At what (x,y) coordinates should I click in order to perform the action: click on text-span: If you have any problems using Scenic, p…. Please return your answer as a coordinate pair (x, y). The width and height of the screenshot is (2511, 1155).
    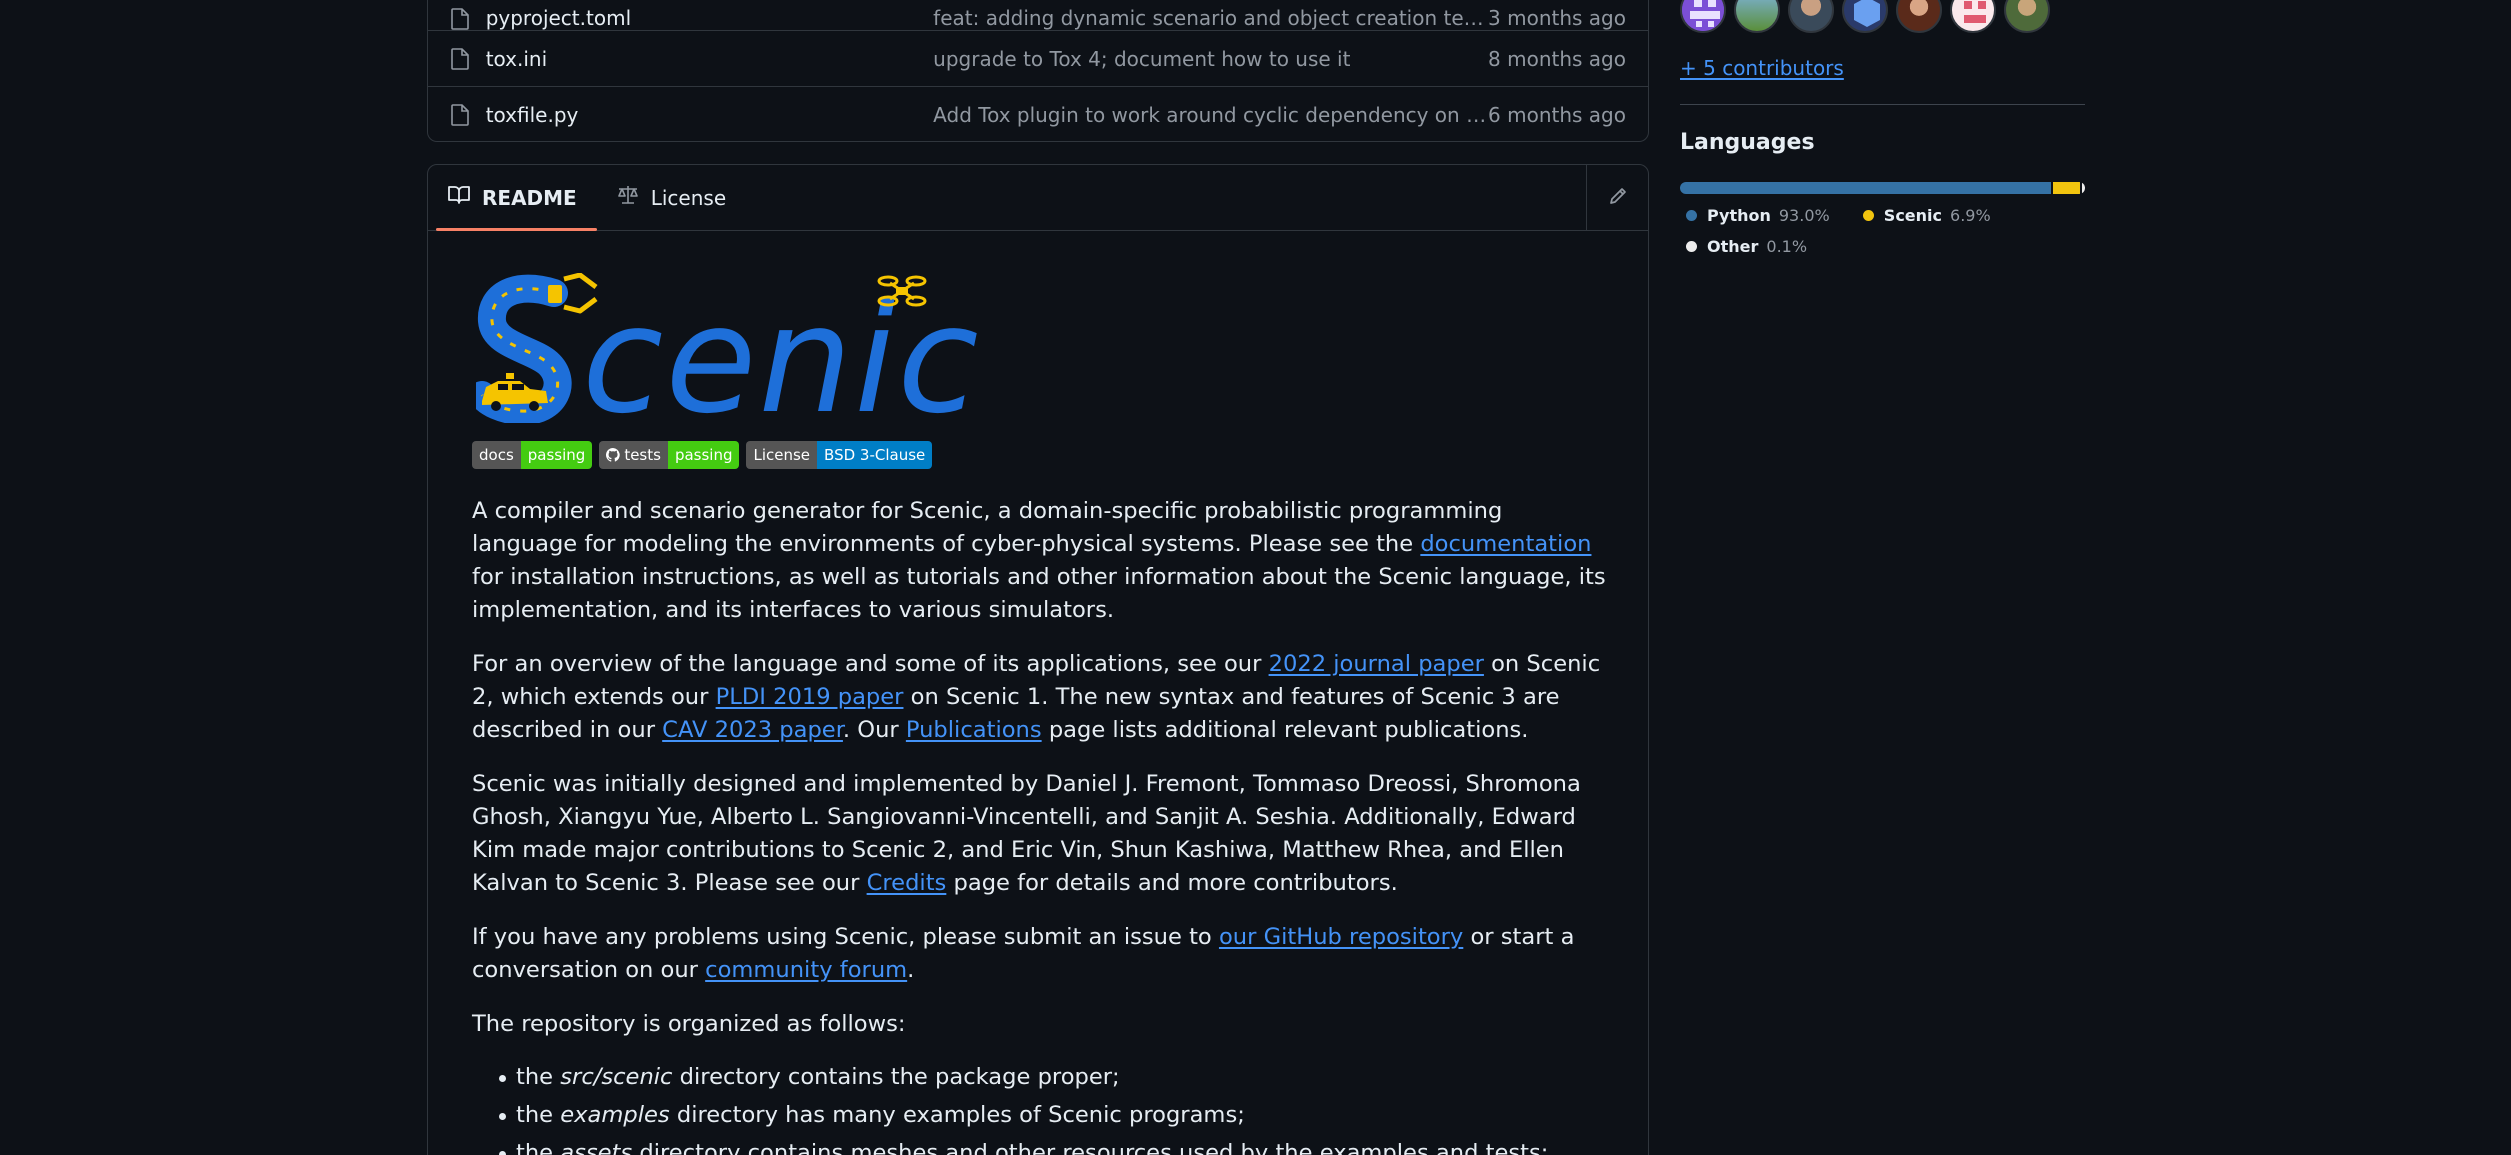
    Looking at the image, I should click on (845, 937).